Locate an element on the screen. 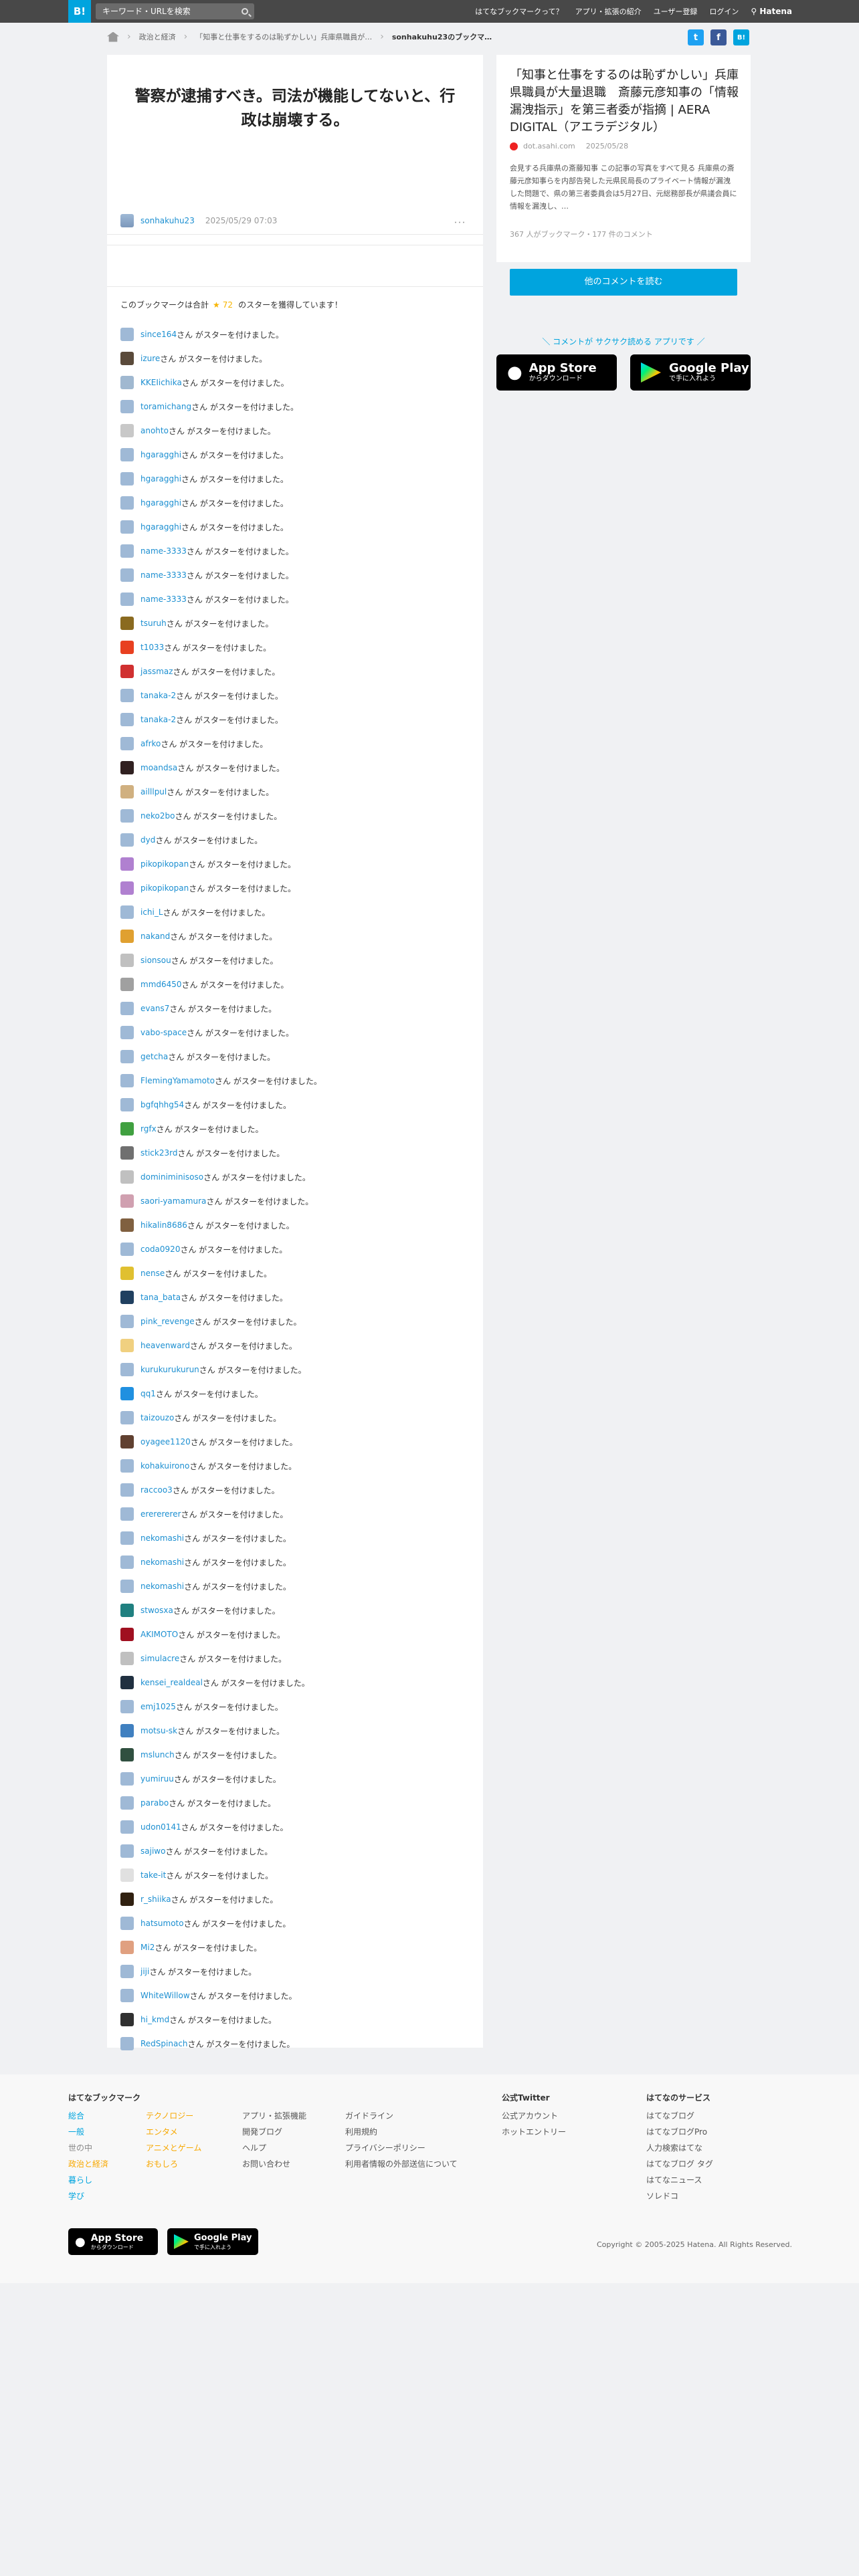 The height and width of the screenshot is (2576, 859). star-user-name: bgfqhhg54 is located at coordinates (162, 1104).